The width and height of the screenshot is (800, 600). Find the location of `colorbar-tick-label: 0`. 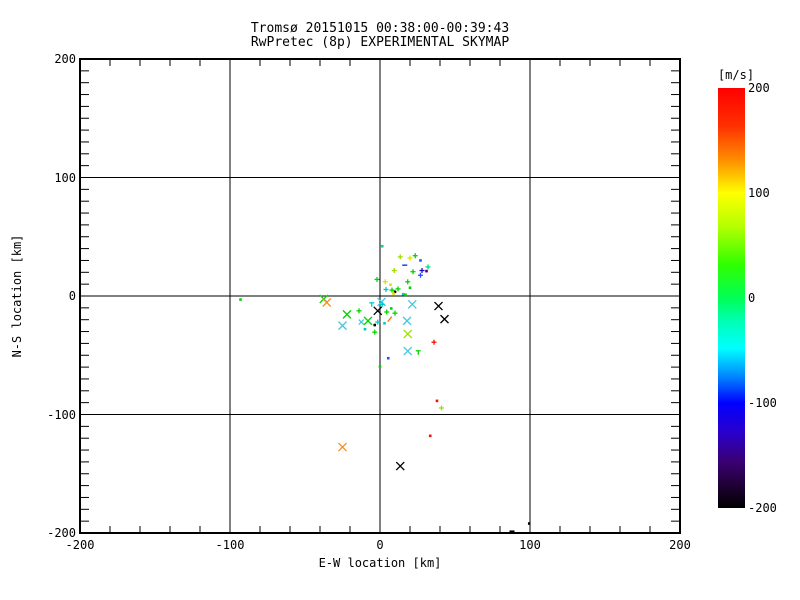

colorbar-tick-label: 0 is located at coordinates (752, 298).